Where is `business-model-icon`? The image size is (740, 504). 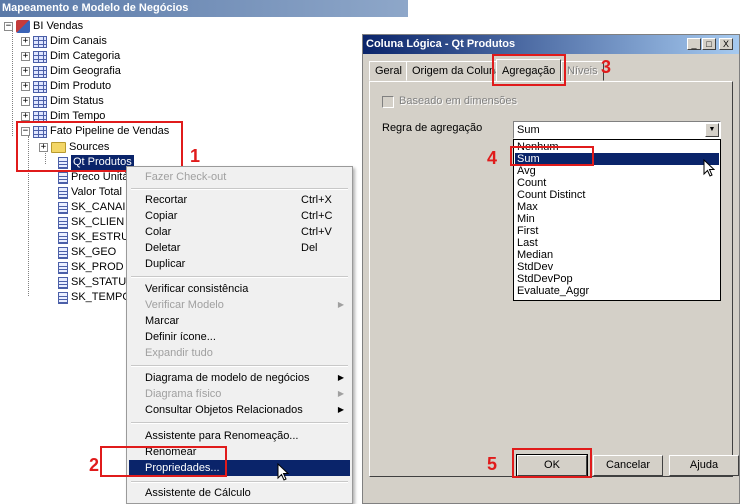 business-model-icon is located at coordinates (23, 26).